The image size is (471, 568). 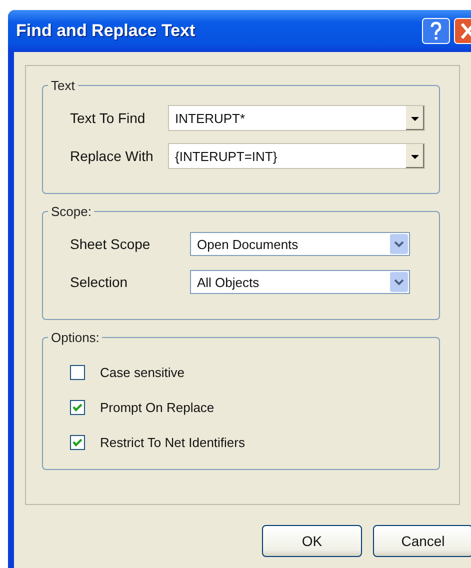 I want to click on cancel-button: Cancel, so click(x=422, y=541).